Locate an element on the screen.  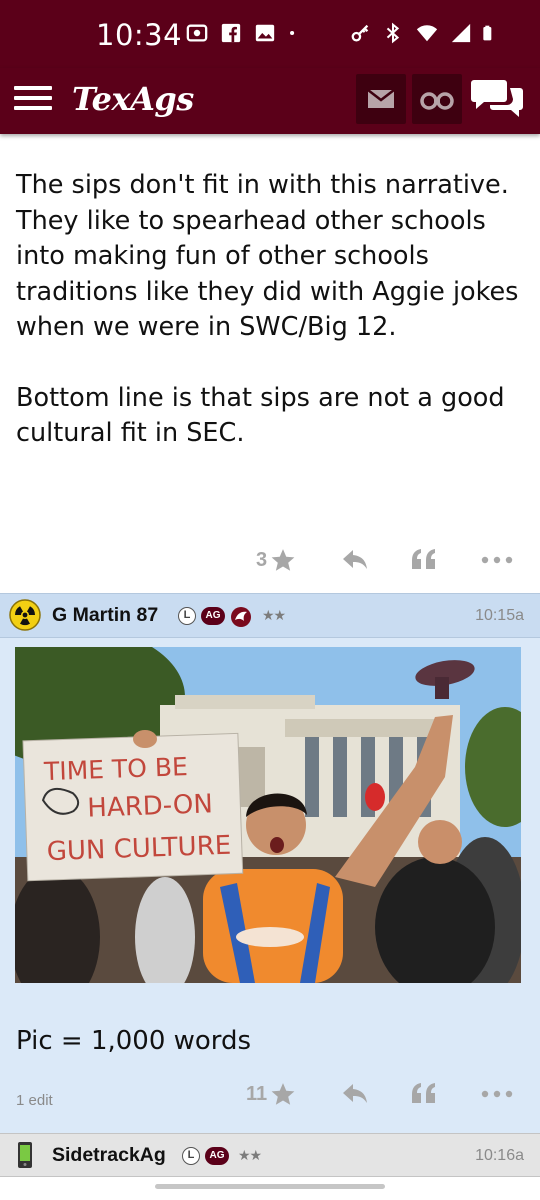
post-header: G Martin 87 L AG ★★ 10:15a is located at coordinates (270, 616).